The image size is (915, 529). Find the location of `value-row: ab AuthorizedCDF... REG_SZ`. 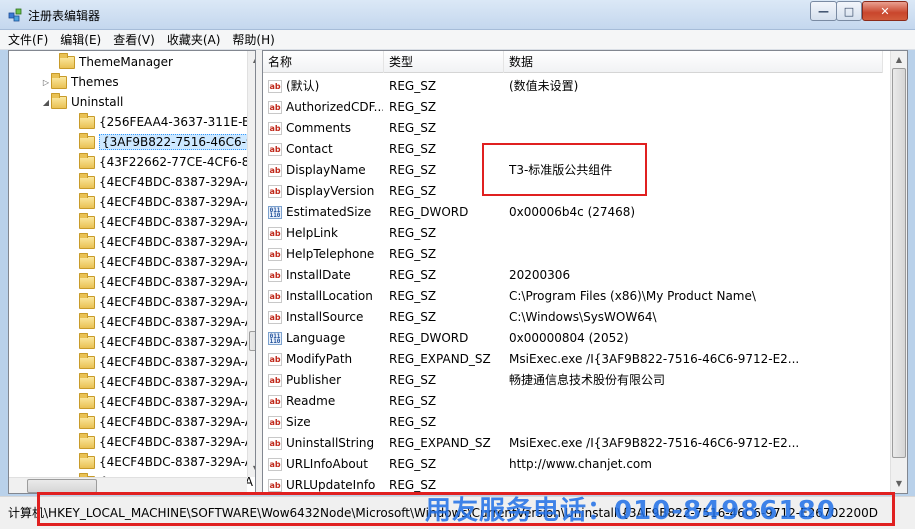

value-row: ab AuthorizedCDF... REG_SZ is located at coordinates (573, 107).